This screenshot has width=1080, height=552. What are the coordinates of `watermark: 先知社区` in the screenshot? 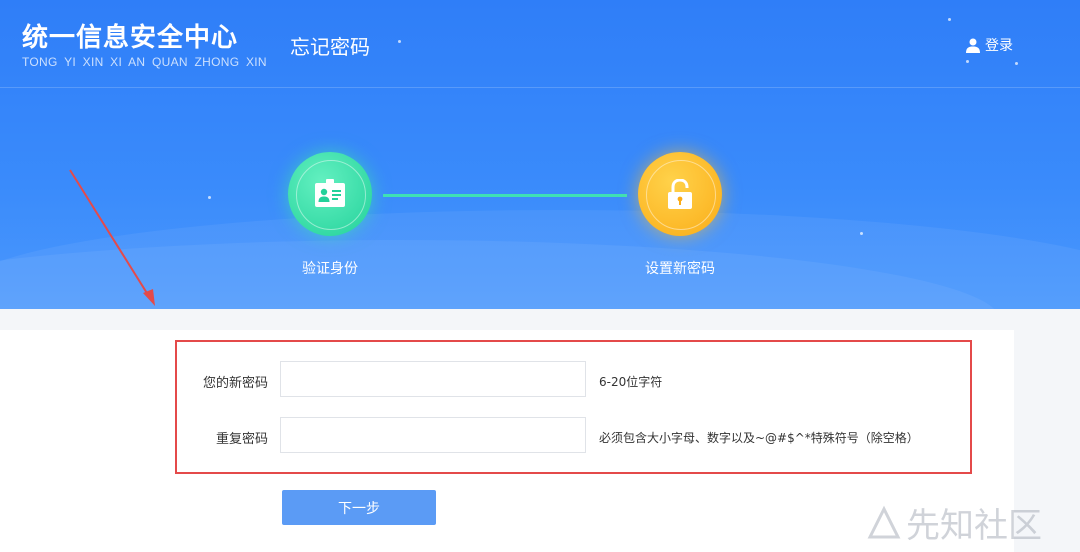 It's located at (954, 522).